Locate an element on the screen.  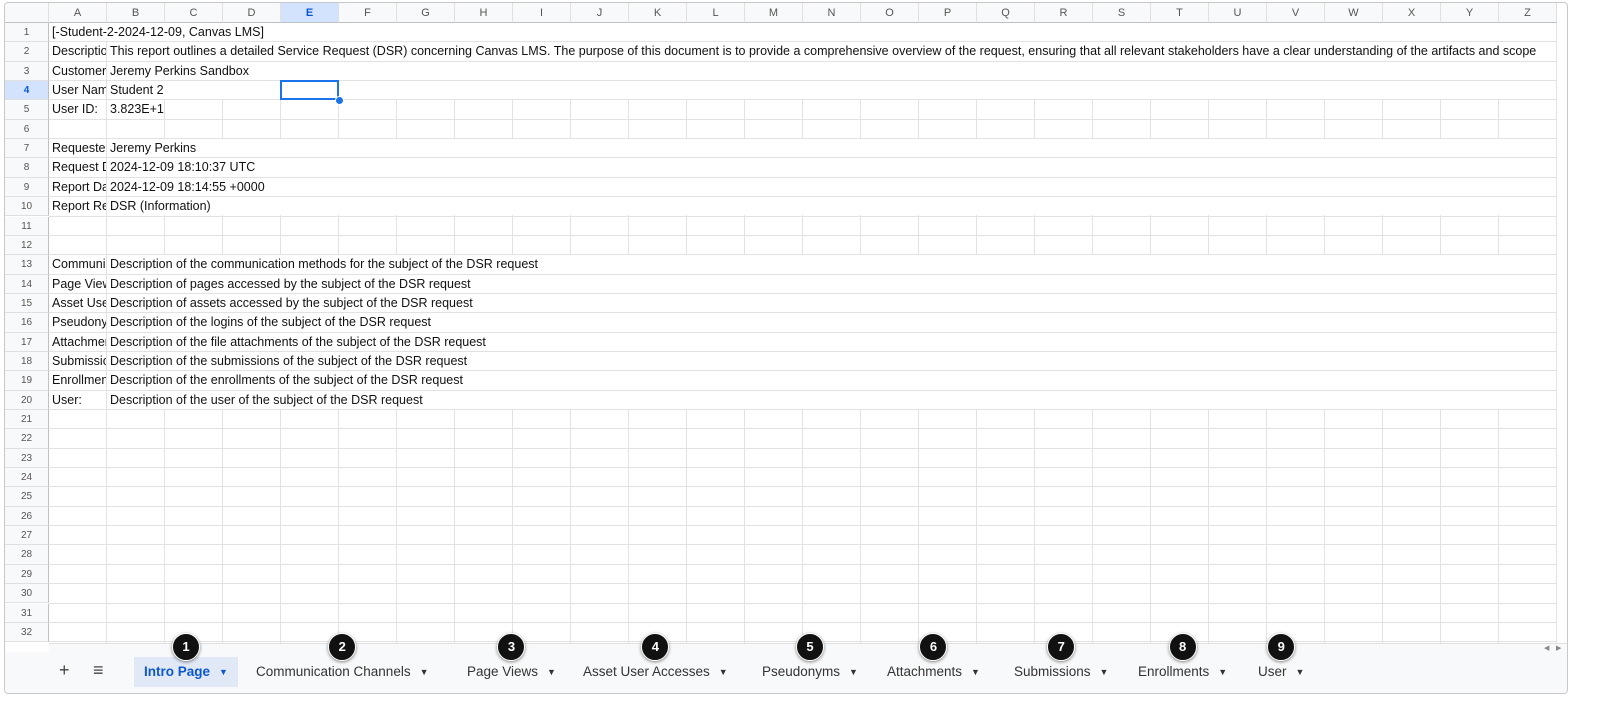
cell-a5: User ID: is located at coordinates (77, 109).